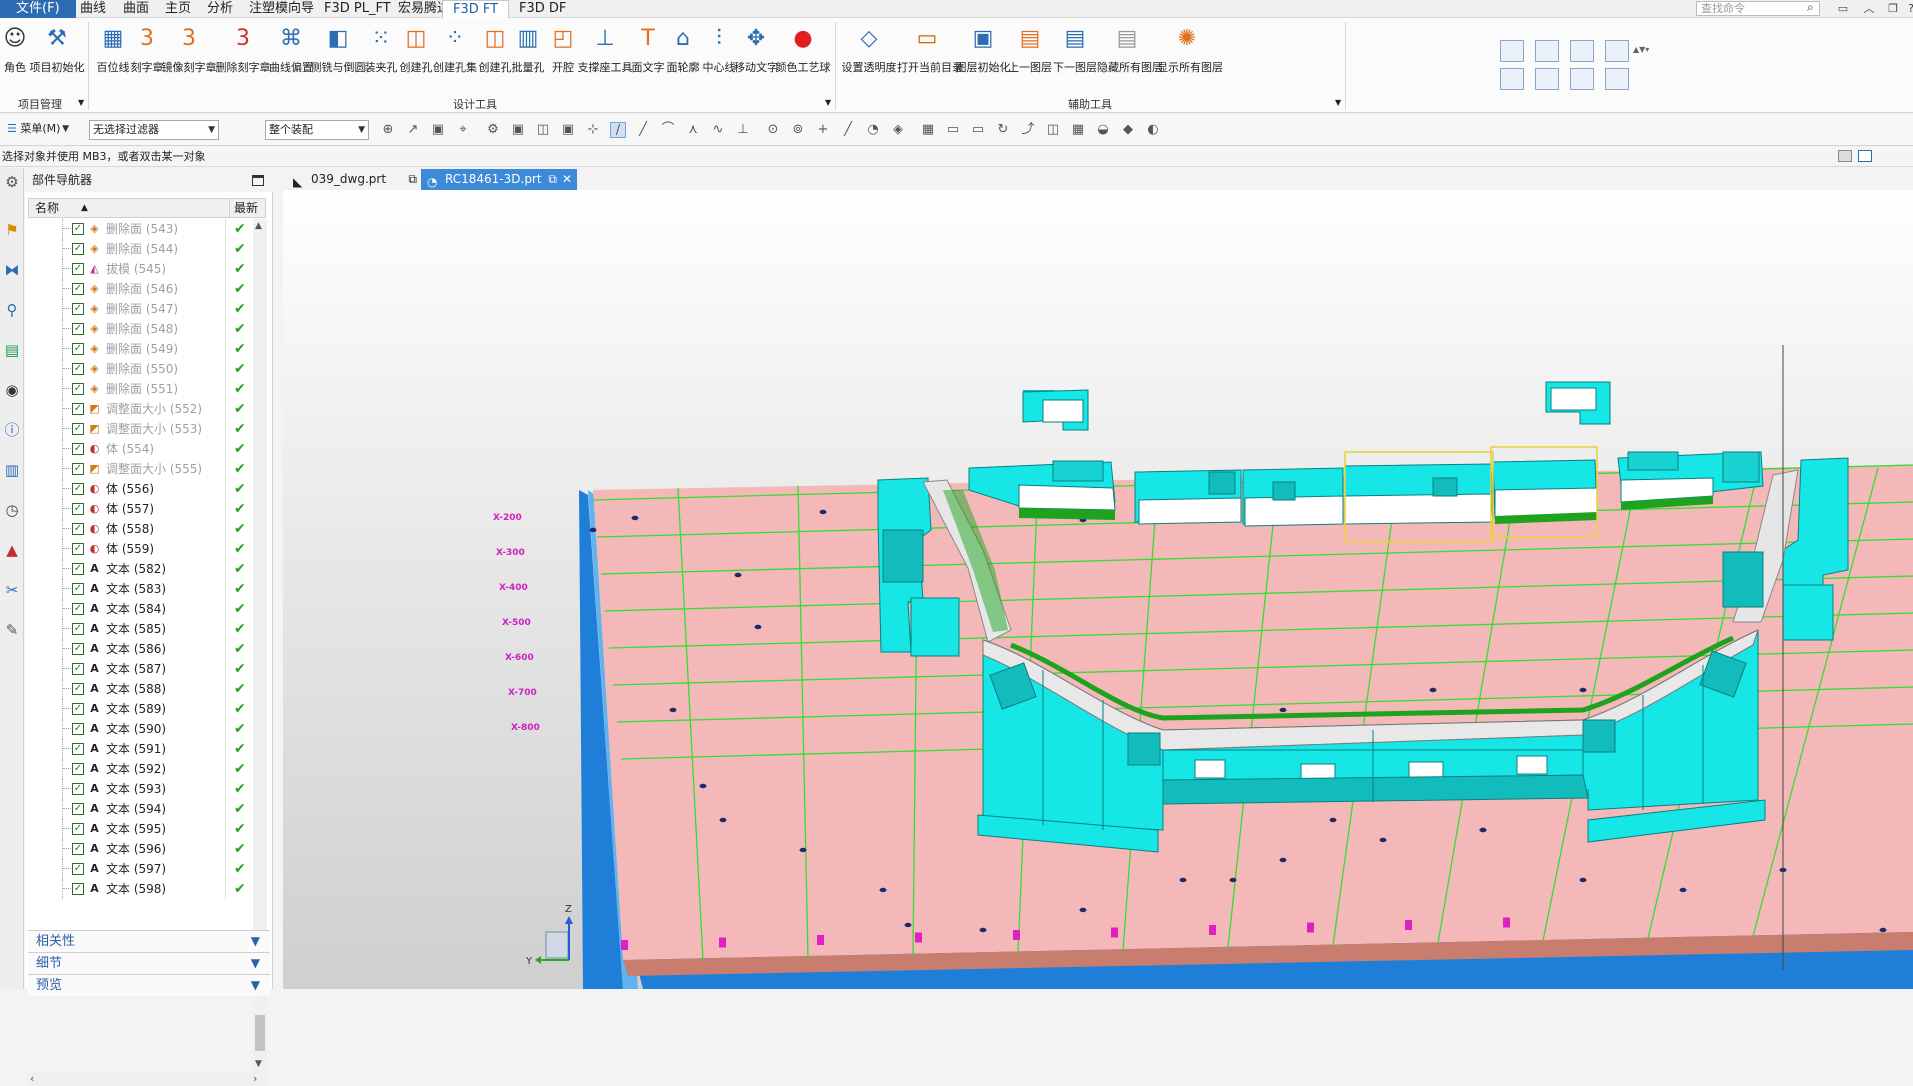 This screenshot has width=1913, height=1086. What do you see at coordinates (12, 270) in the screenshot?
I see `constraint-navigator-icon: ⧓` at bounding box center [12, 270].